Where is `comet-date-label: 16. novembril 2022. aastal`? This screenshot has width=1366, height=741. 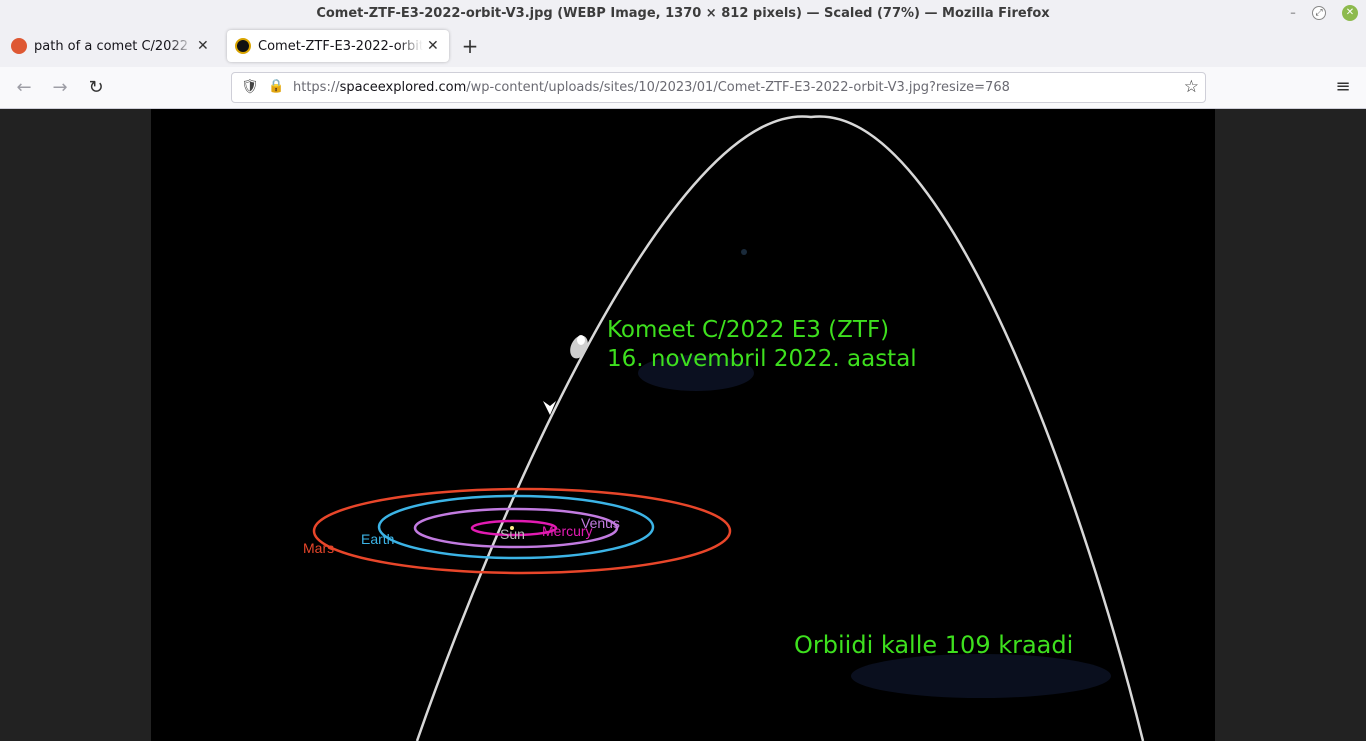
comet-date-label: 16. novembril 2022. aastal is located at coordinates (762, 359).